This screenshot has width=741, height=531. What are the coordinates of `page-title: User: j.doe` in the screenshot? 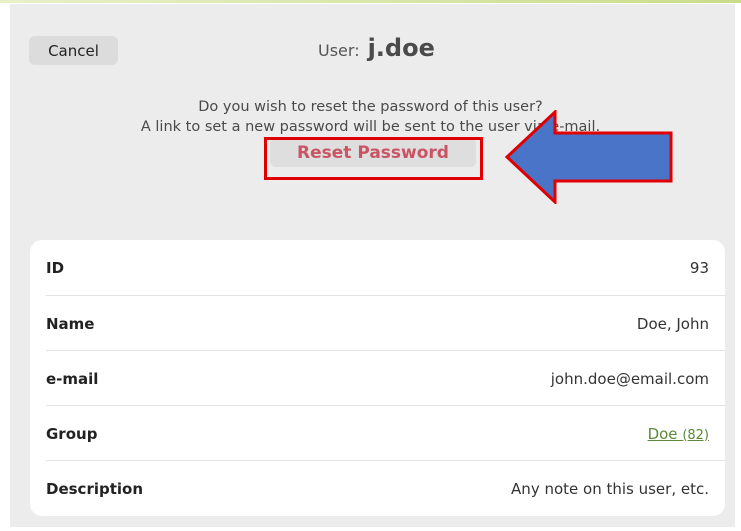 It's located at (376, 51).